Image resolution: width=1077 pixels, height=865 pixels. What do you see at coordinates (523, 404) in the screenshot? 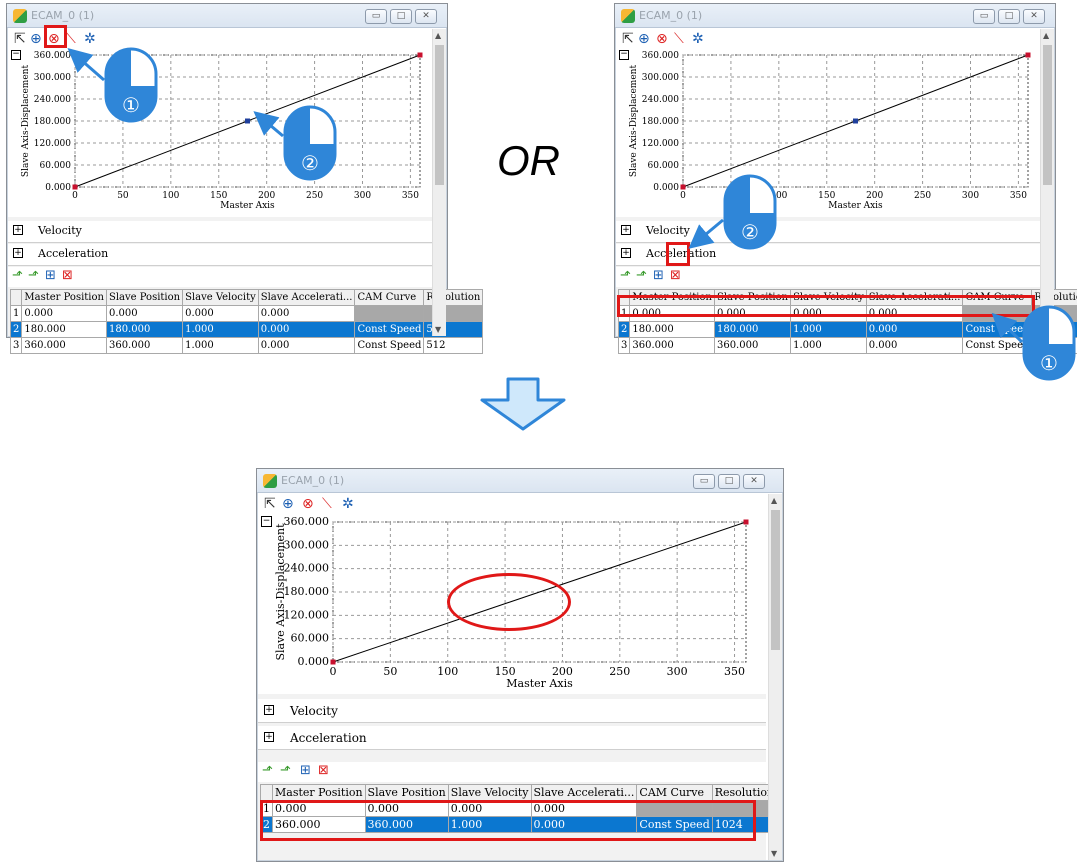
I see `down-arrow-icon` at bounding box center [523, 404].